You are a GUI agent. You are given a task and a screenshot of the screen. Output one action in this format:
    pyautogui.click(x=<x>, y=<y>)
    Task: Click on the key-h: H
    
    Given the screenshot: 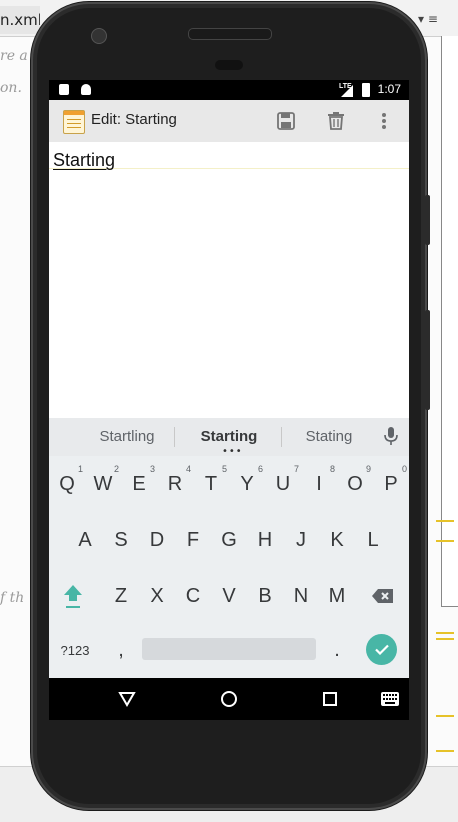 What is the action you would take?
    pyautogui.click(x=265, y=540)
    